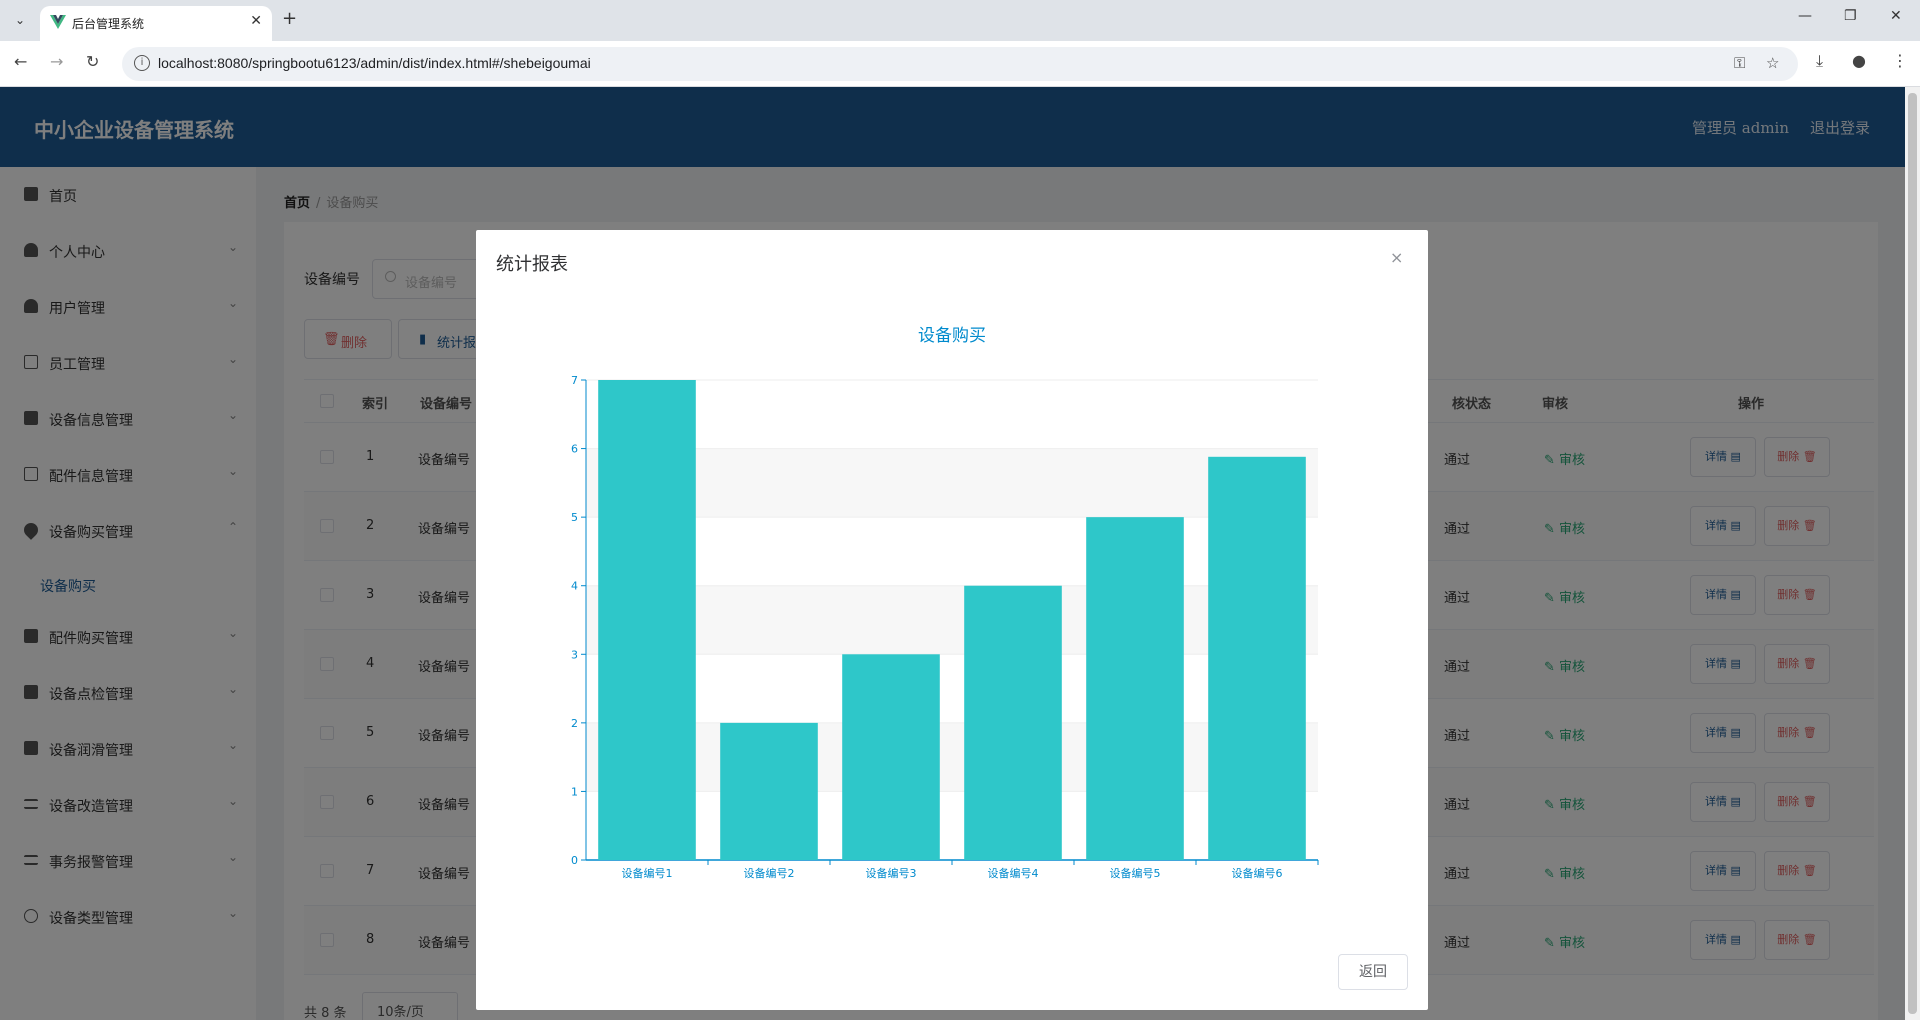 The width and height of the screenshot is (1920, 1020). Describe the element at coordinates (1850, 16) in the screenshot. I see `restore-icon: ❐` at that location.